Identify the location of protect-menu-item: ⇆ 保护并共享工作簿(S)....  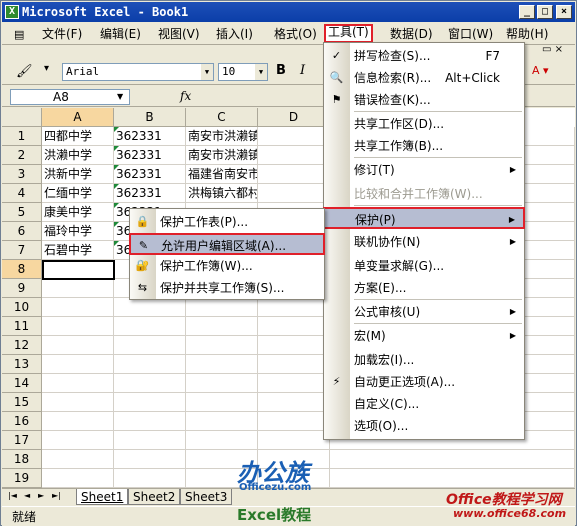
(227, 288).